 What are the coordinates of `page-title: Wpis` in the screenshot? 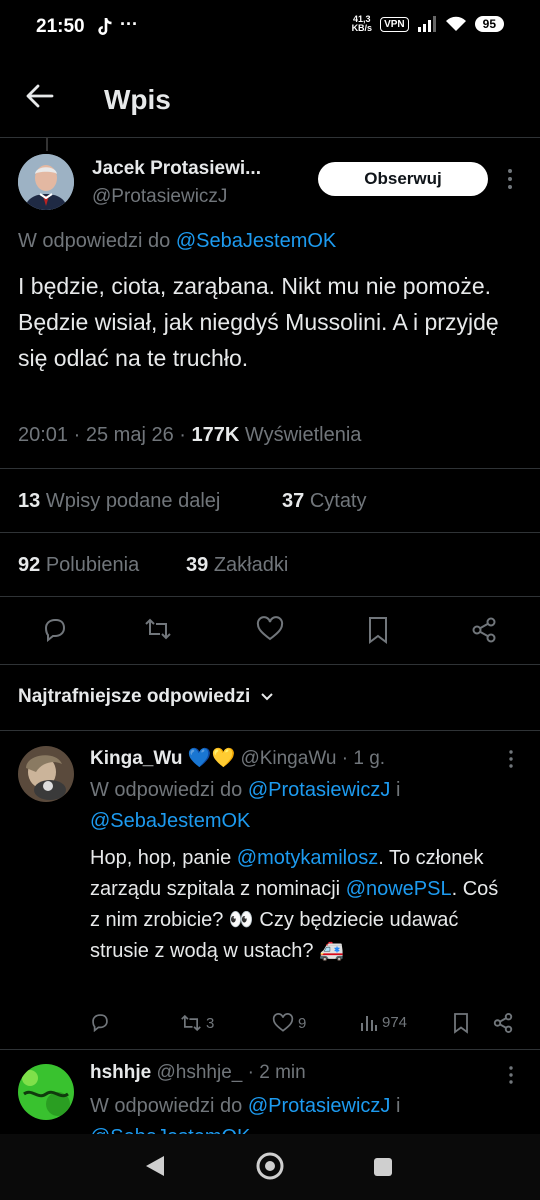 It's located at (137, 99).